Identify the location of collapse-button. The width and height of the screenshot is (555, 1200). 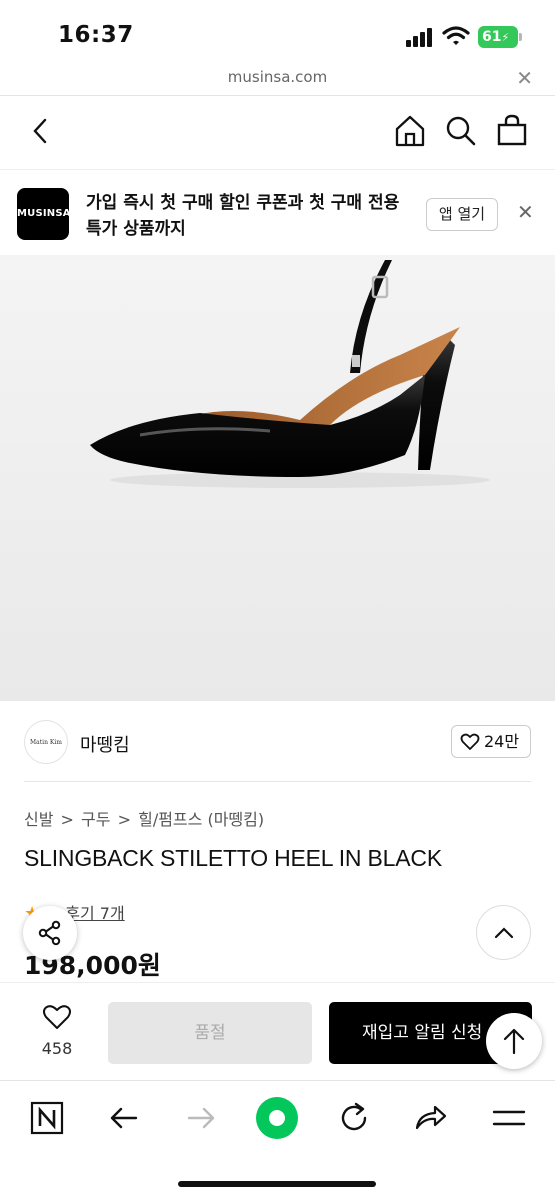
(503, 932).